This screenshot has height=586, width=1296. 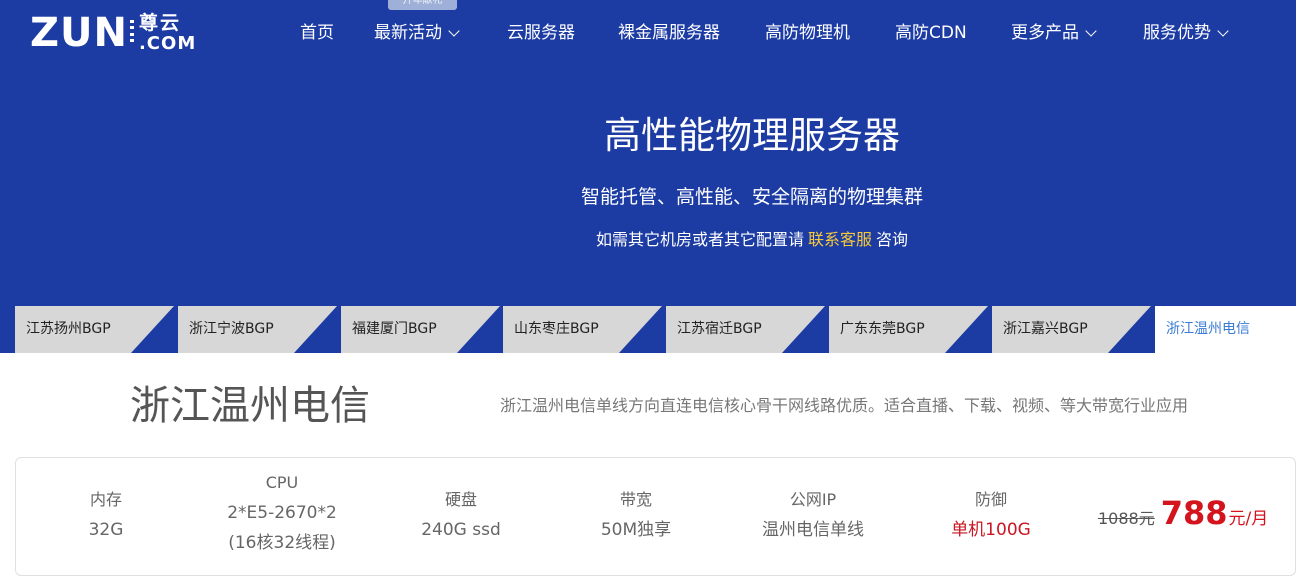 What do you see at coordinates (1177, 33) in the screenshot?
I see `nav-item-label: 服务优势` at bounding box center [1177, 33].